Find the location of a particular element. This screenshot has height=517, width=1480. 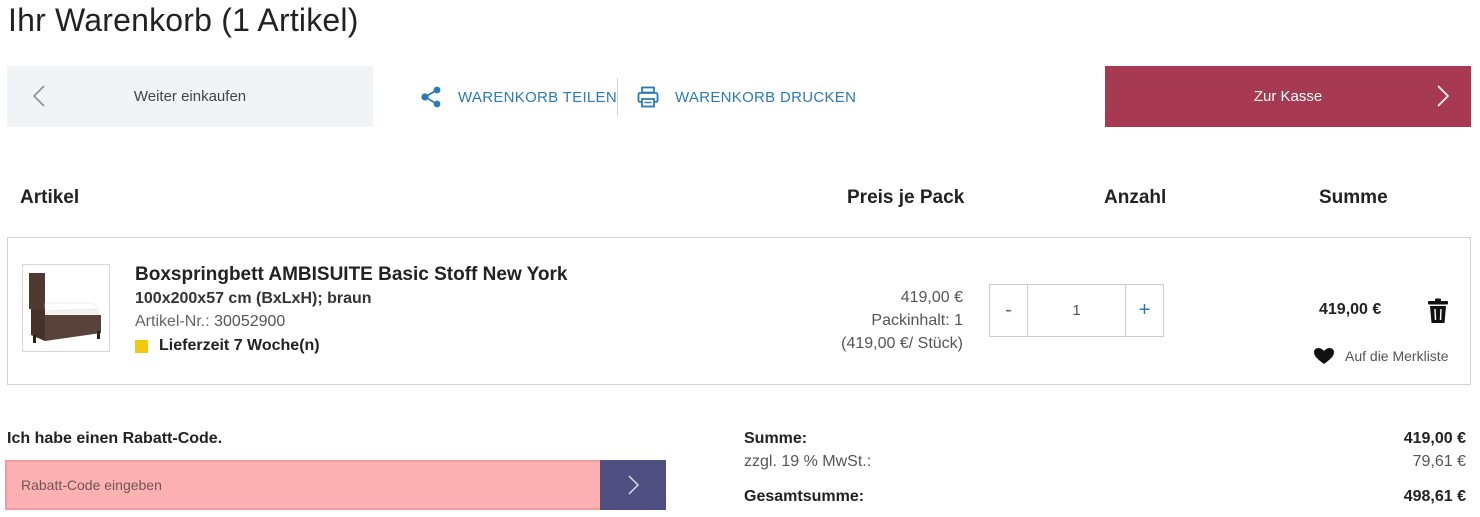

quantity-stepper: - 1 + is located at coordinates (1076, 310).